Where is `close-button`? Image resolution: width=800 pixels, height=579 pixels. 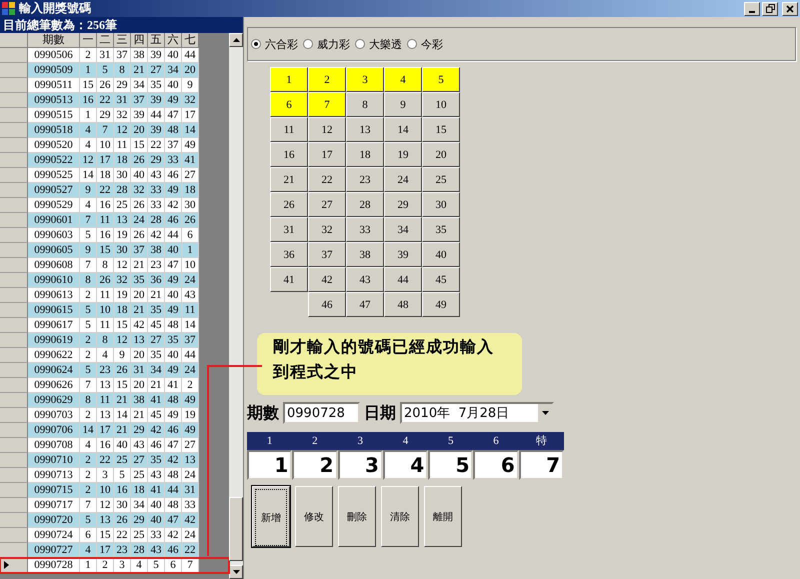 close-button is located at coordinates (790, 9).